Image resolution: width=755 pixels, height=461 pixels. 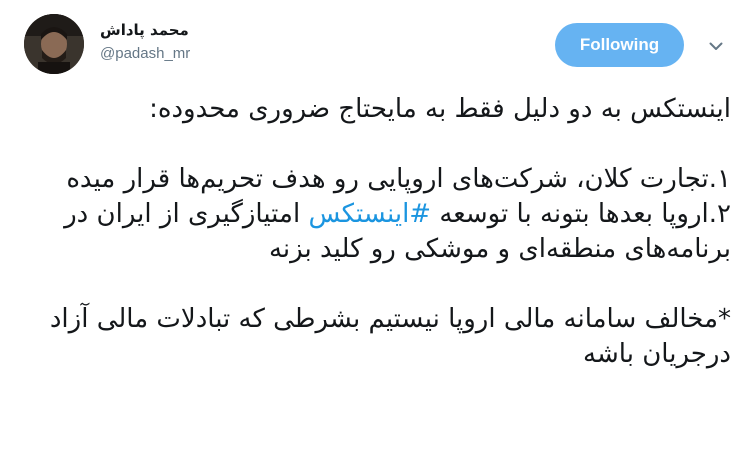 What do you see at coordinates (145, 54) in the screenshot?
I see `username: @padash_mr` at bounding box center [145, 54].